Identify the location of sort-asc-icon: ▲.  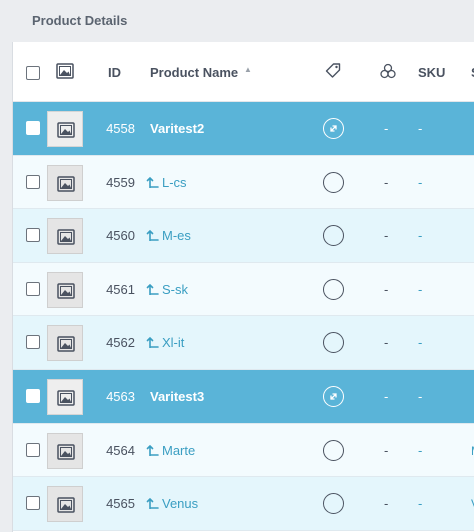
(248, 69).